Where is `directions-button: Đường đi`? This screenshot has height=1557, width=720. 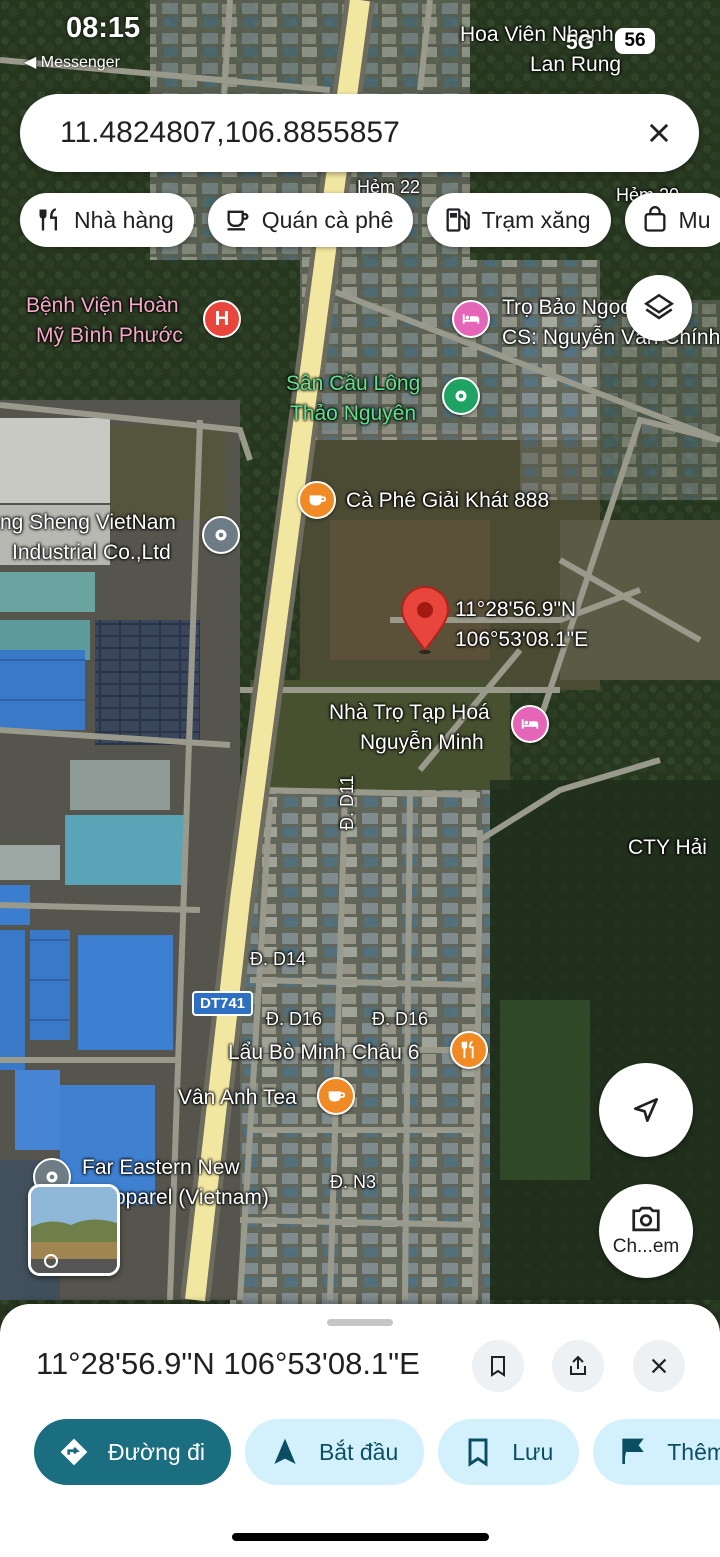 directions-button: Đường đi is located at coordinates (132, 1452).